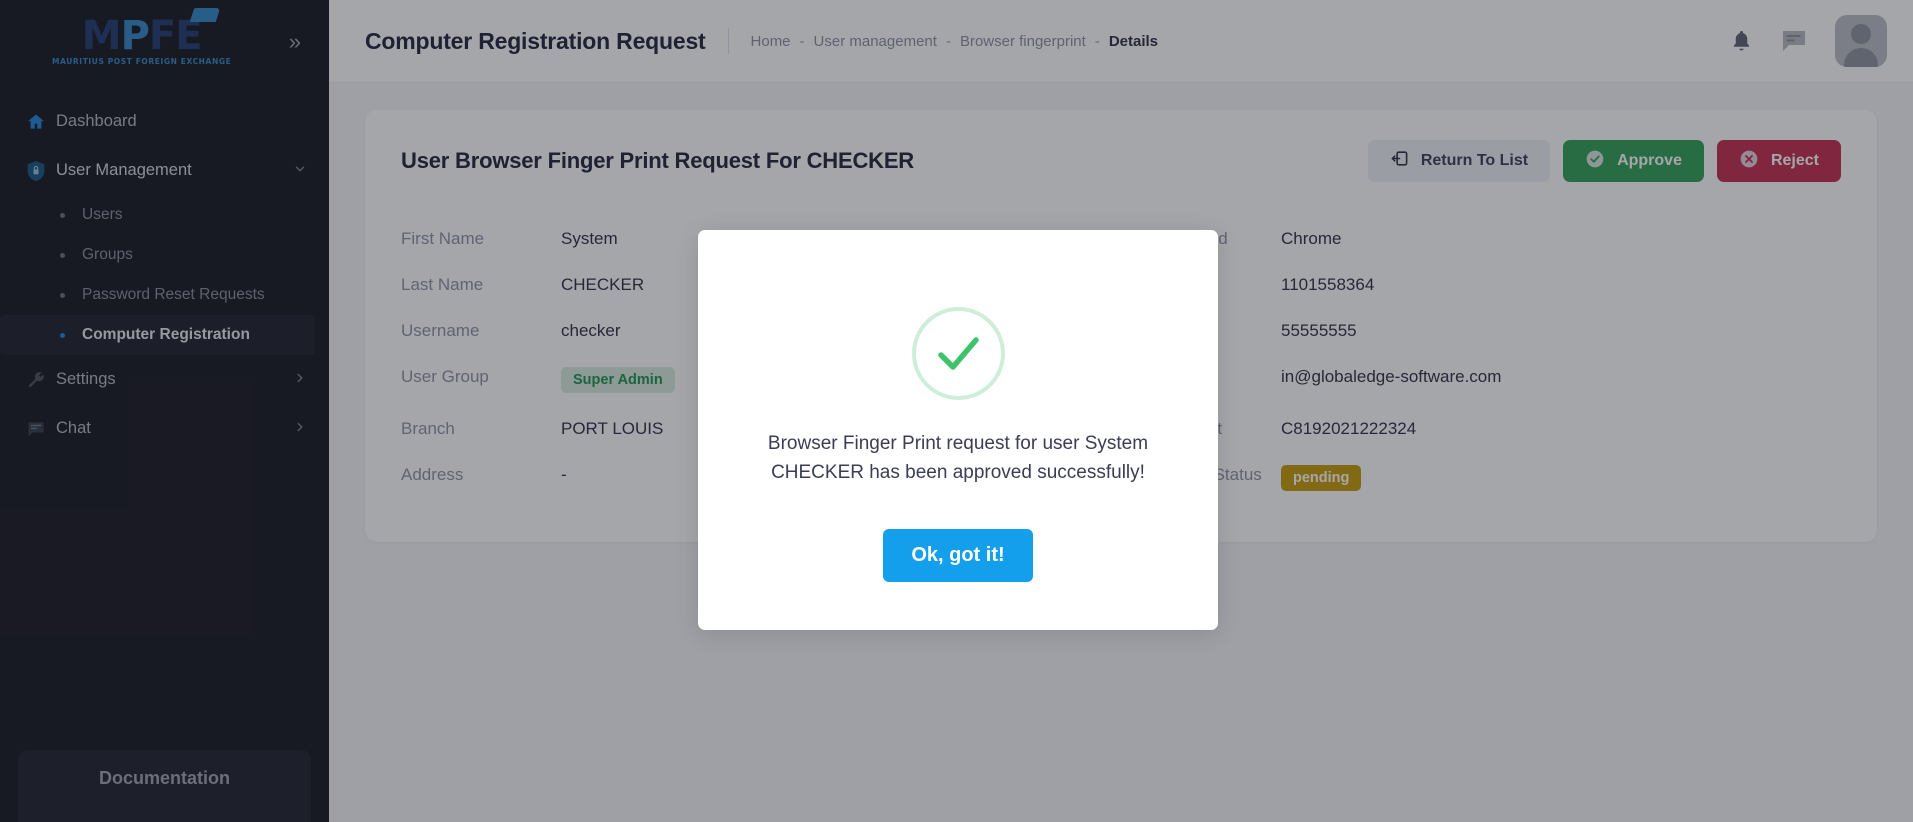 This screenshot has height=822, width=1913. Describe the element at coordinates (958, 353) in the screenshot. I see `success-check-icon` at that location.